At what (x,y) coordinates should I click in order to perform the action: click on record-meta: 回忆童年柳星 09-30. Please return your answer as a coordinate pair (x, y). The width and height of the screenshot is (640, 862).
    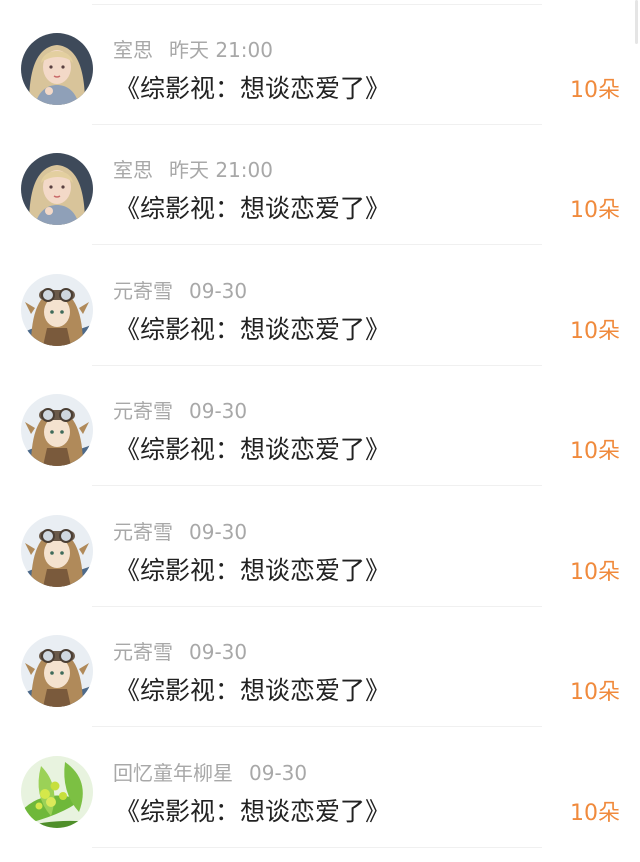
    Looking at the image, I should click on (210, 773).